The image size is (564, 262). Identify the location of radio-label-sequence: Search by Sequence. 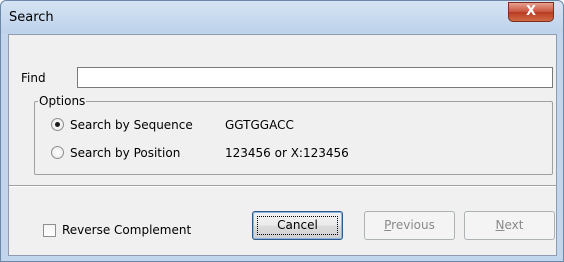
(131, 125).